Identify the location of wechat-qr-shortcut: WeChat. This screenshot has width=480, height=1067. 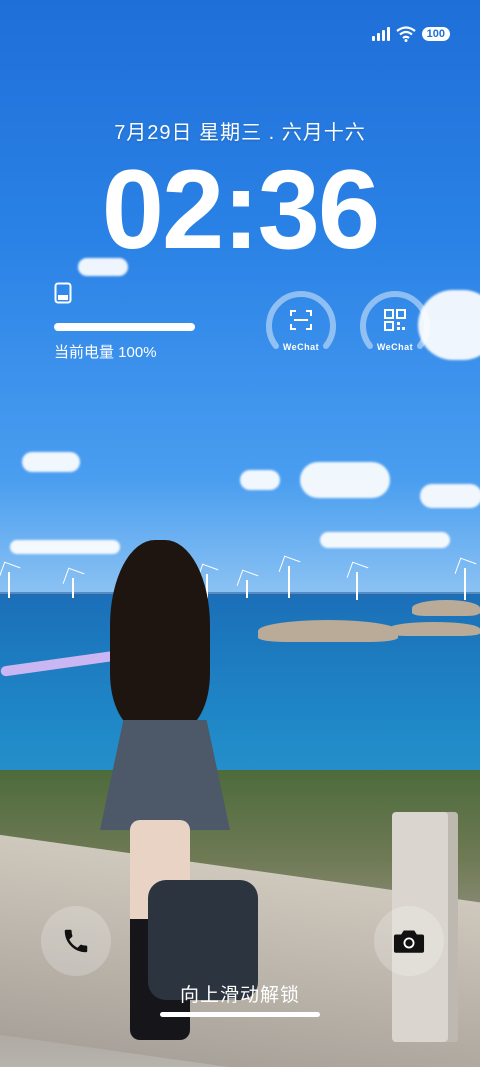
(395, 323).